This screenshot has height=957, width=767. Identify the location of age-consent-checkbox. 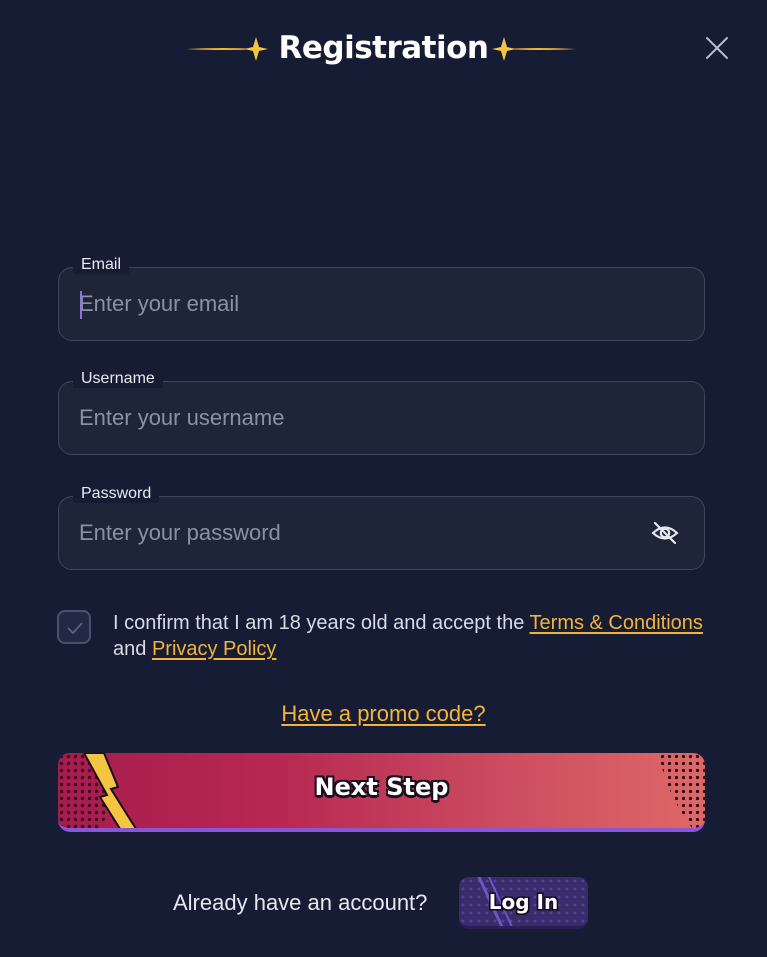
(74, 627).